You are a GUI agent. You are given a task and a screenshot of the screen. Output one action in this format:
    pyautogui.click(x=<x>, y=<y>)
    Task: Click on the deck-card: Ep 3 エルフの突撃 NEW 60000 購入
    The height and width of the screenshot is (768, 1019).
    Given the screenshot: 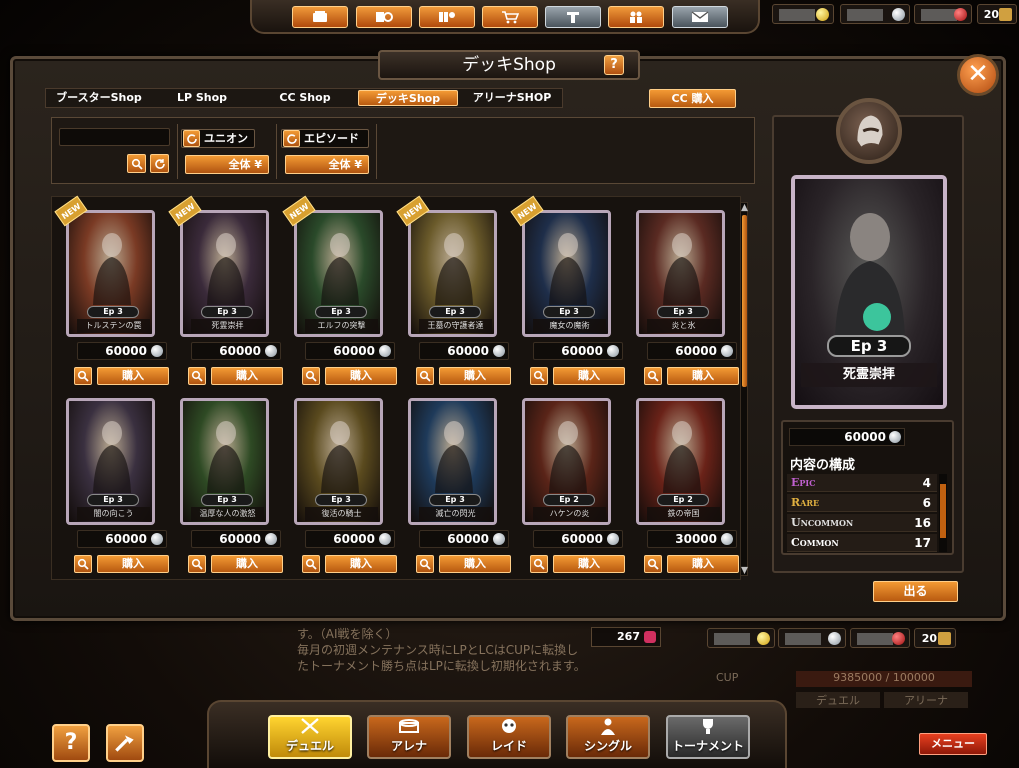 What is the action you would take?
    pyautogui.click(x=339, y=290)
    